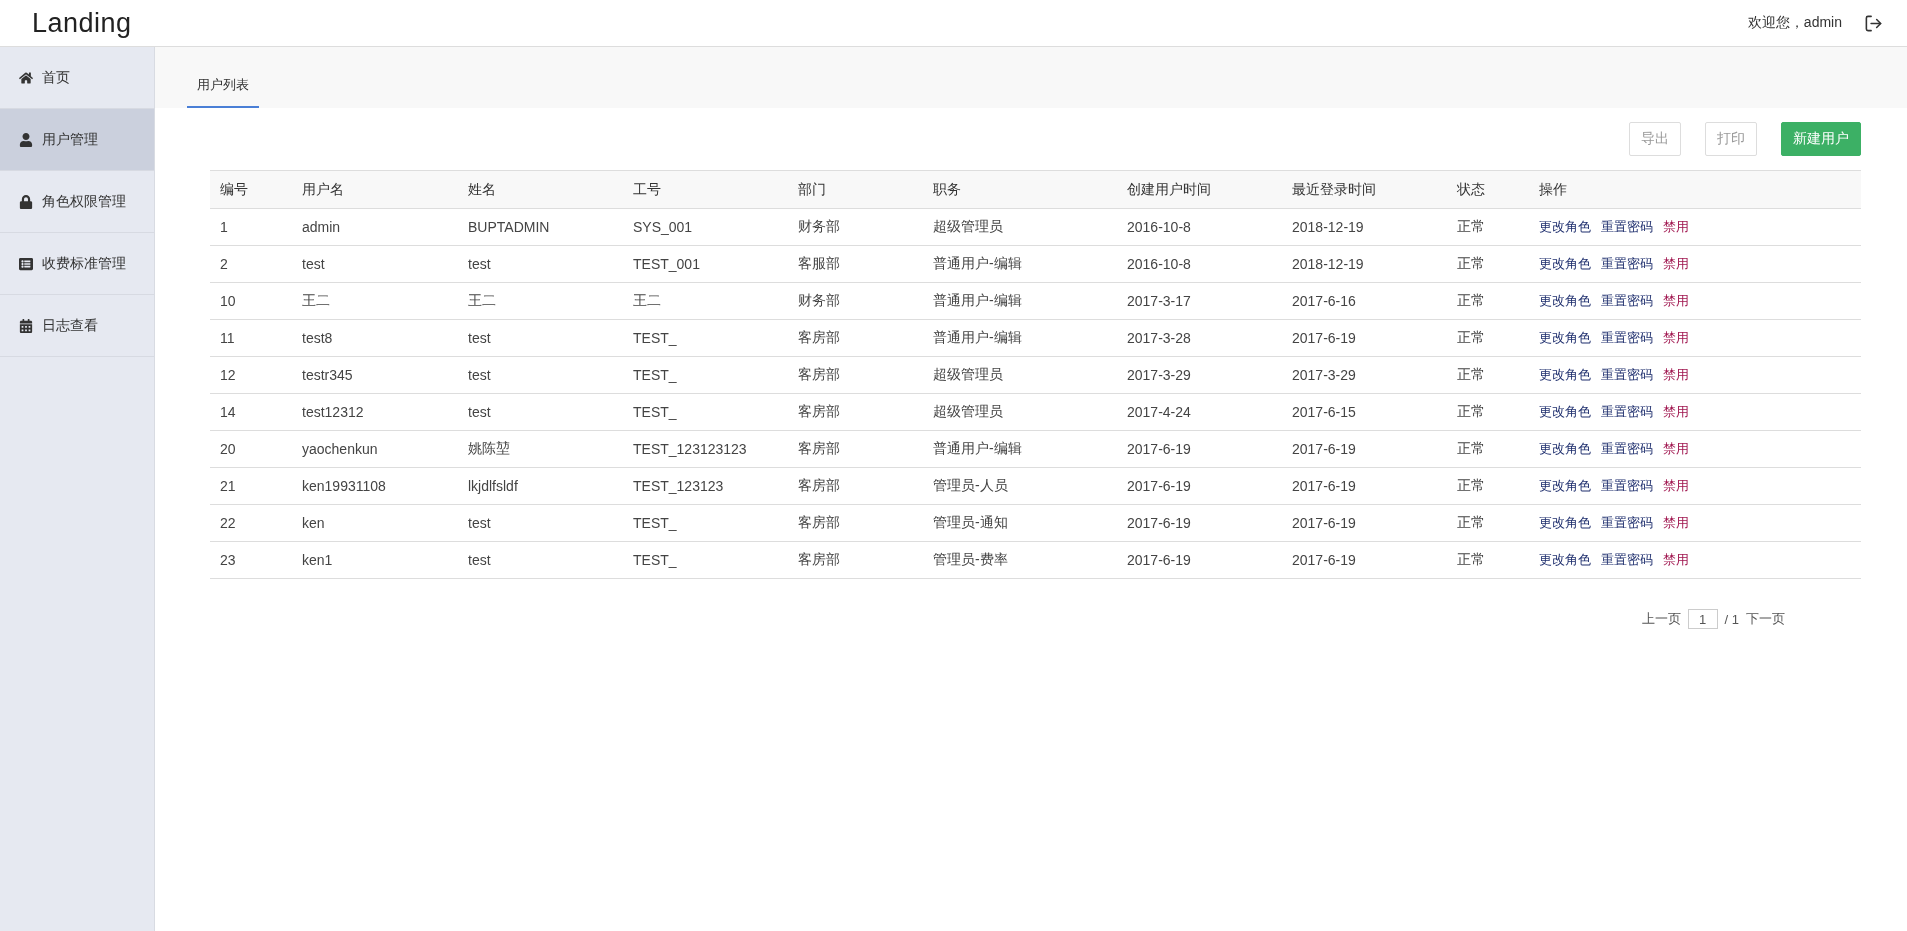 The image size is (1907, 931). What do you see at coordinates (251, 486) in the screenshot?
I see `id-cell: 21` at bounding box center [251, 486].